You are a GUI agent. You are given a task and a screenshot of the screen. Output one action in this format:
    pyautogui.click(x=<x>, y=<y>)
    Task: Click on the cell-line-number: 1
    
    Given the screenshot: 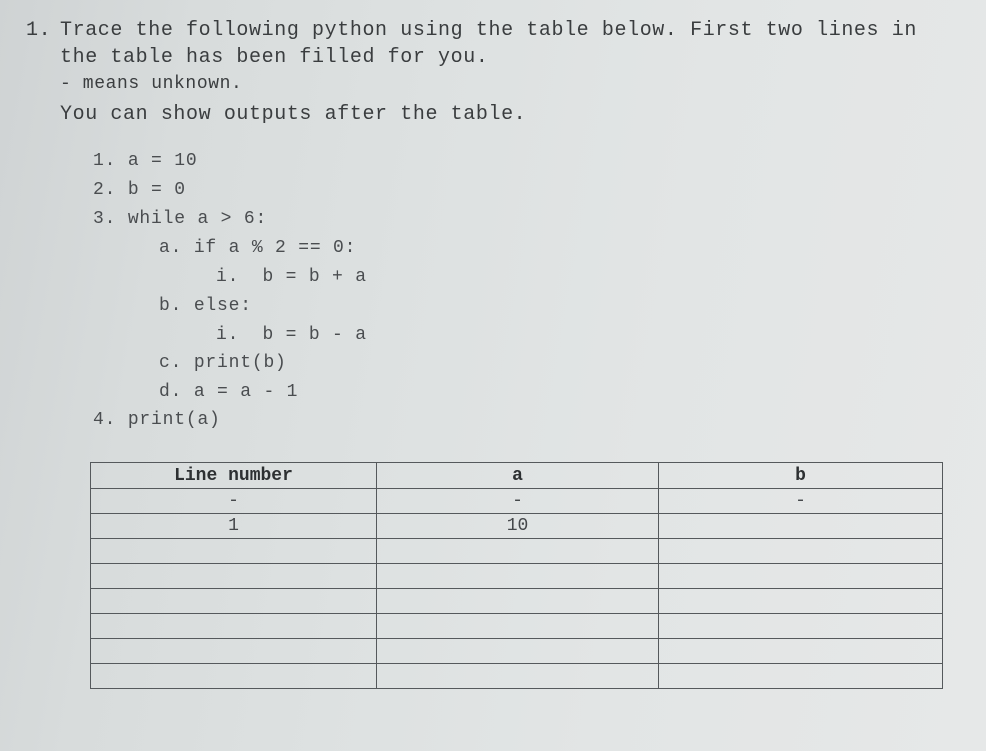 What is the action you would take?
    pyautogui.click(x=233, y=526)
    